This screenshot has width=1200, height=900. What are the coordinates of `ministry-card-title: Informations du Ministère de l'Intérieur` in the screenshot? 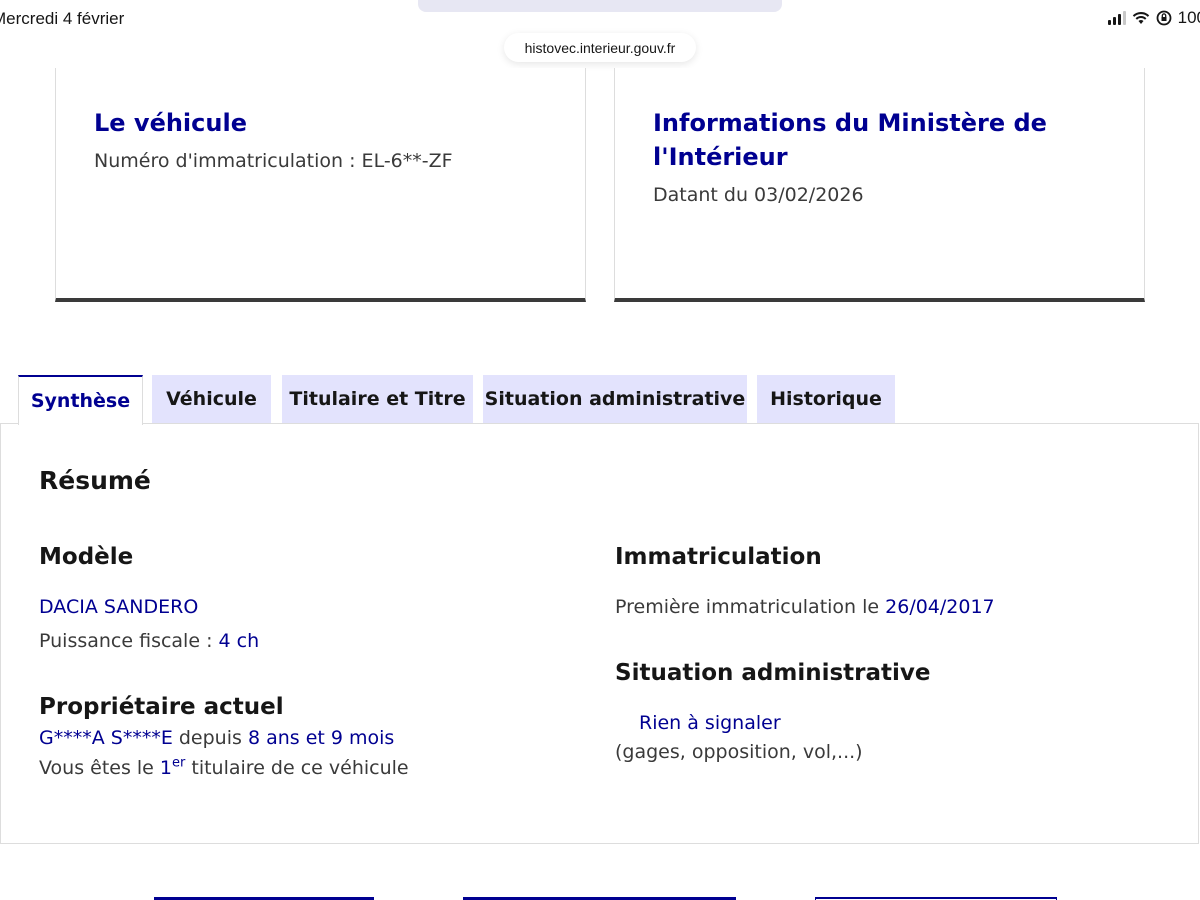 It's located at (850, 140).